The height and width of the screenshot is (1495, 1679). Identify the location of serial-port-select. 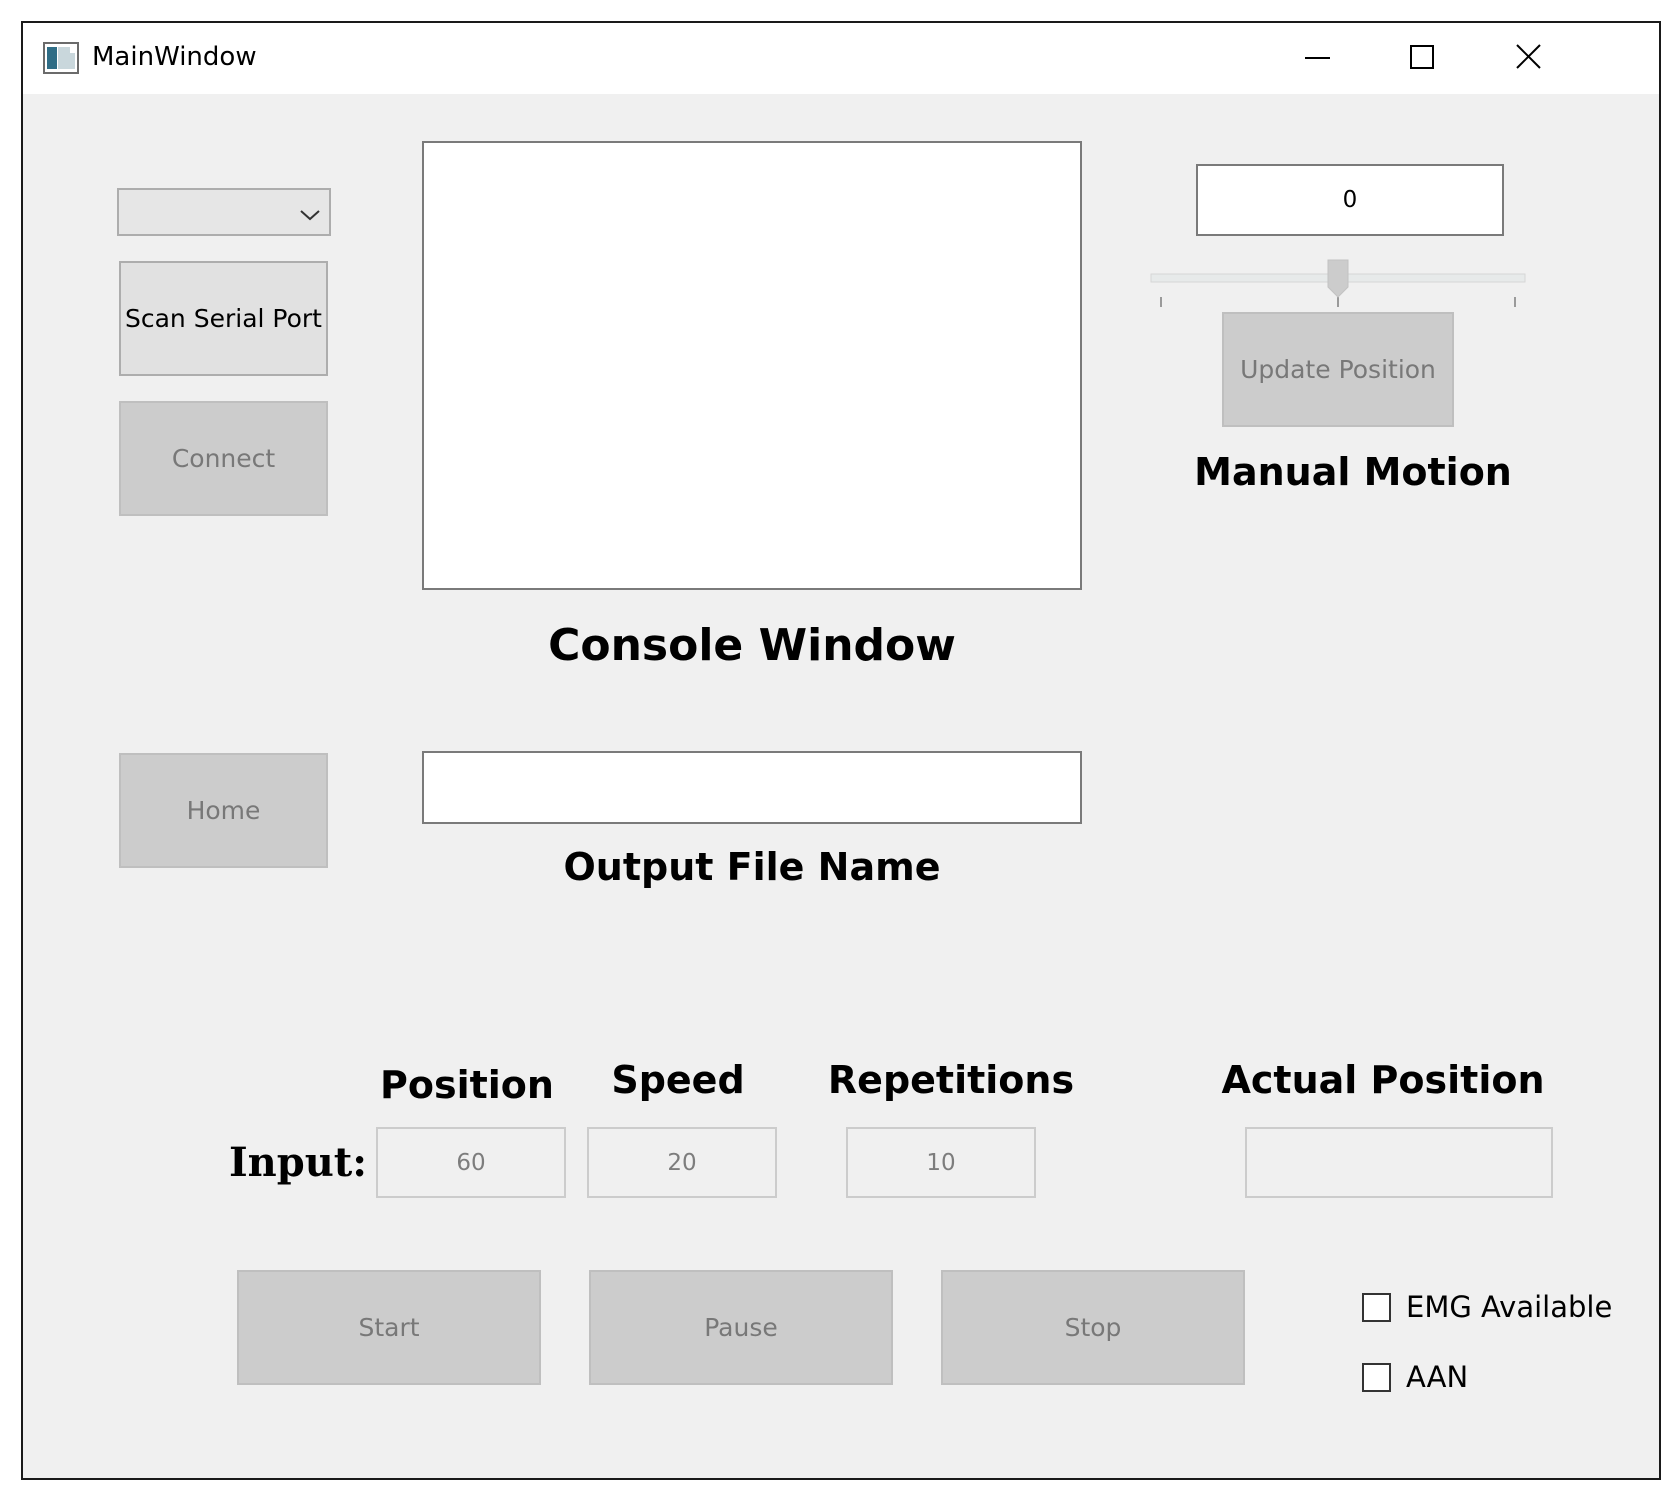
(224, 212).